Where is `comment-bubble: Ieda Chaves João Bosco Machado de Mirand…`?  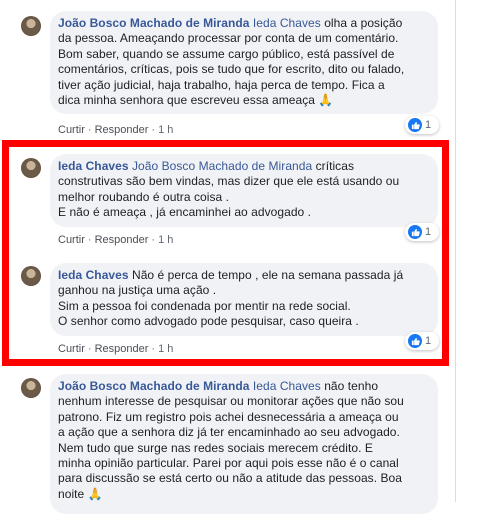
comment-bubble: Ieda Chaves João Bosco Machado de Mirand… is located at coordinates (244, 190).